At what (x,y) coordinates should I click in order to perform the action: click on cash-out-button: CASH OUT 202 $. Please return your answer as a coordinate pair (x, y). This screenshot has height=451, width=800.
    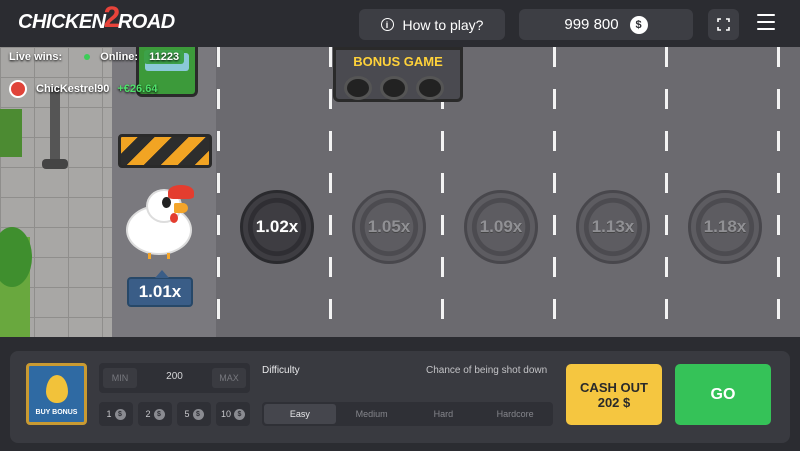
    Looking at the image, I should click on (614, 394).